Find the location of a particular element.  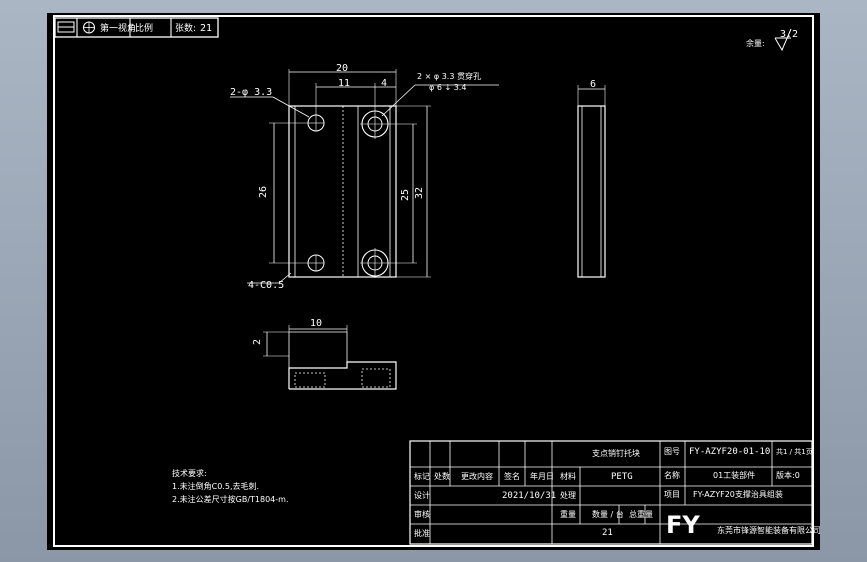

counterbore-note-line2: φ 6 ↓ 3.4 is located at coordinates (447, 87).